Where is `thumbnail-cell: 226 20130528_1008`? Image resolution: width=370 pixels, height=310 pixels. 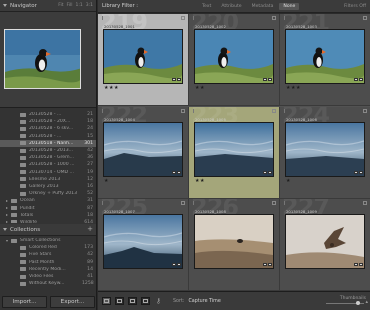 thumbnail-cell: 226 20130528_1008 is located at coordinates (234, 245).